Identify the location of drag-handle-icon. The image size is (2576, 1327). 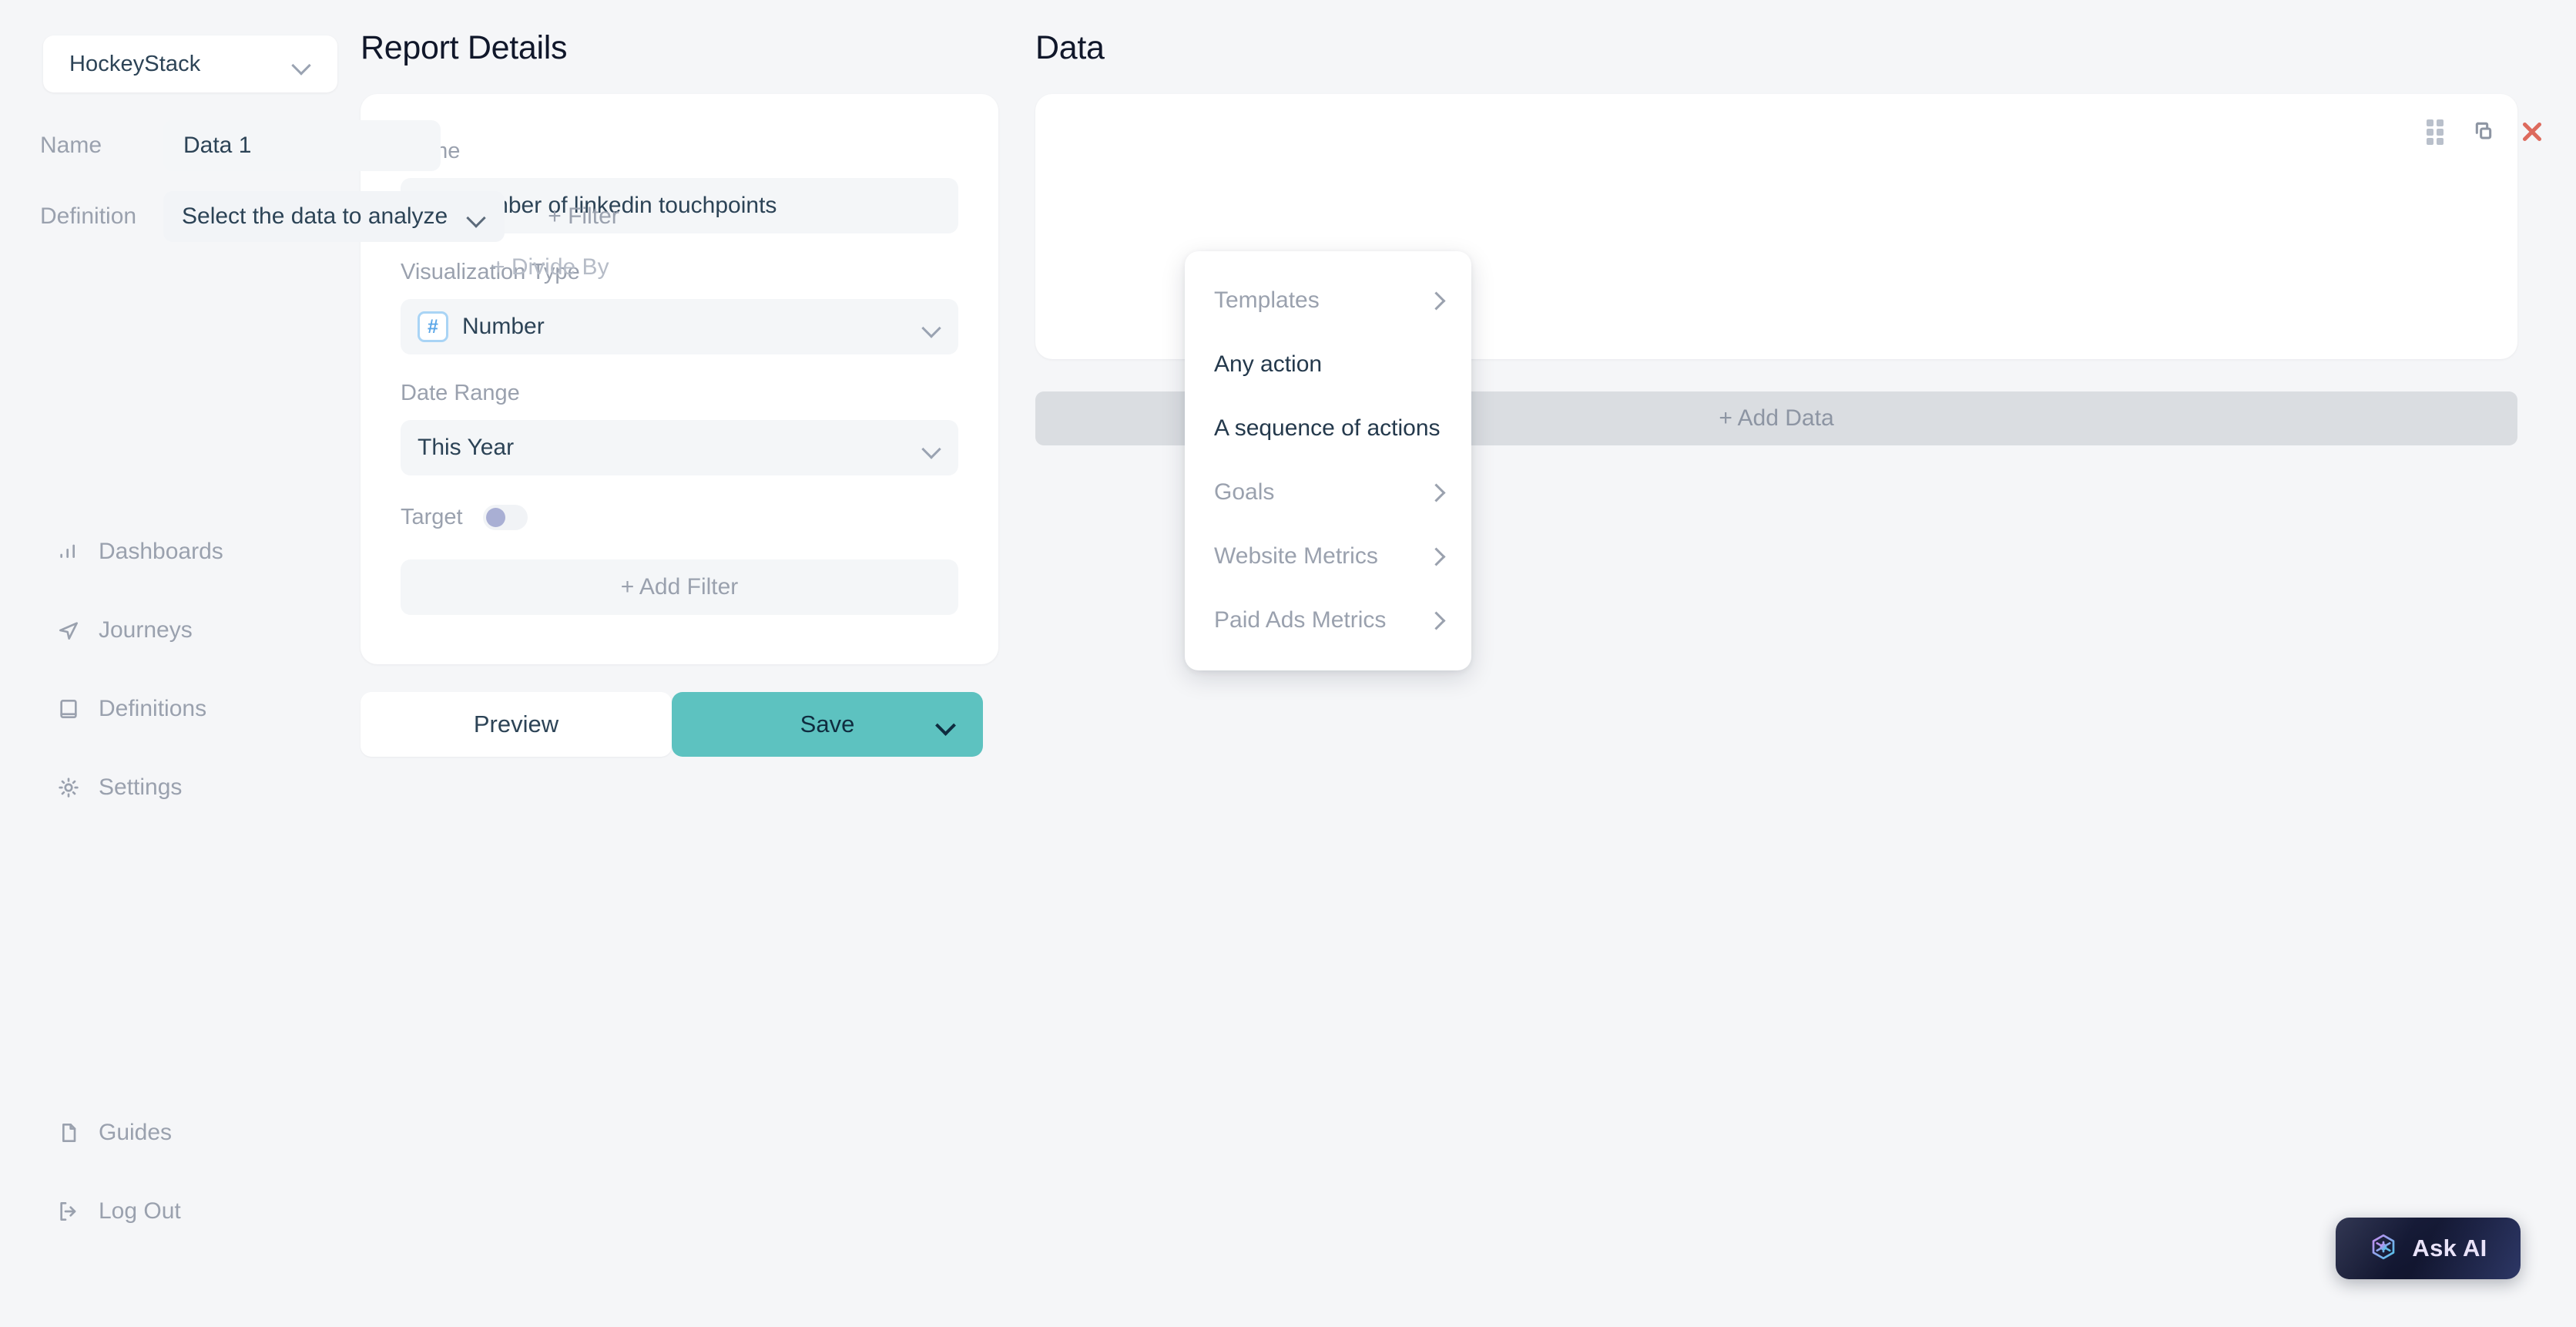
(2437, 132).